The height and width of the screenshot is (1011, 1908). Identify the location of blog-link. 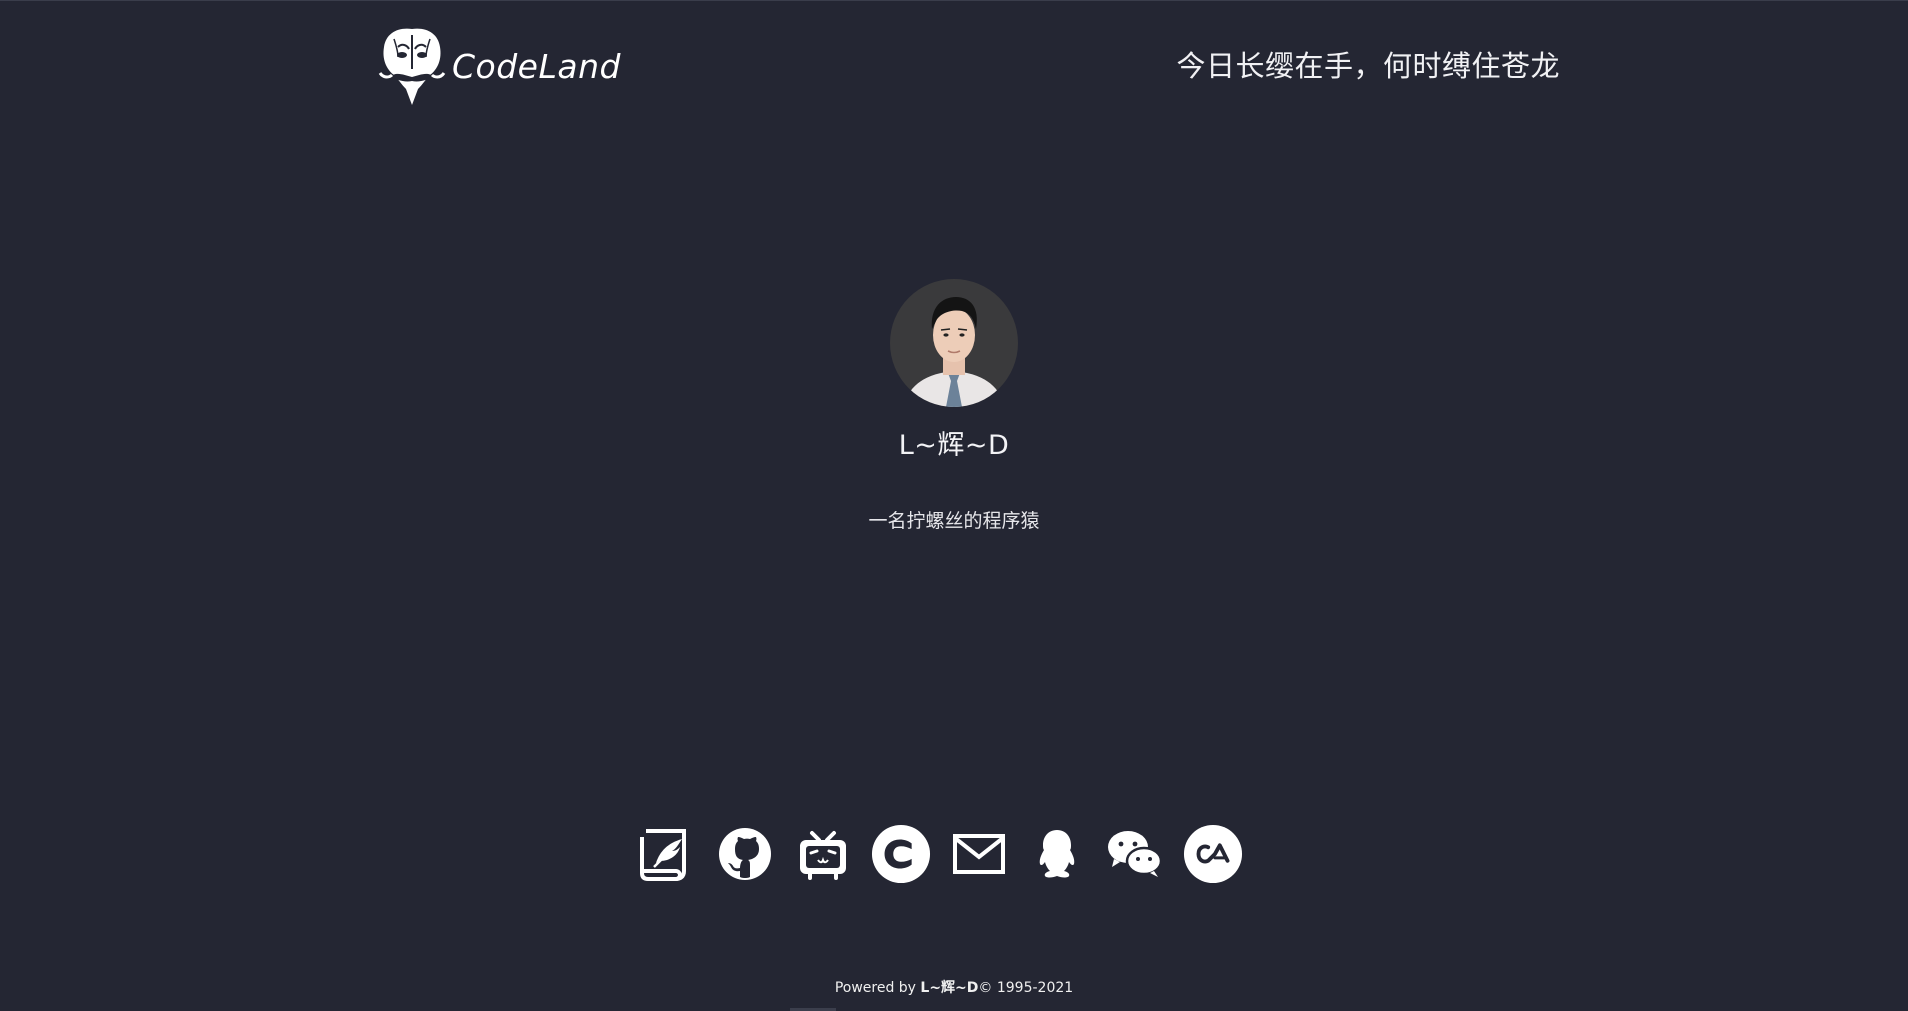
(667, 854).